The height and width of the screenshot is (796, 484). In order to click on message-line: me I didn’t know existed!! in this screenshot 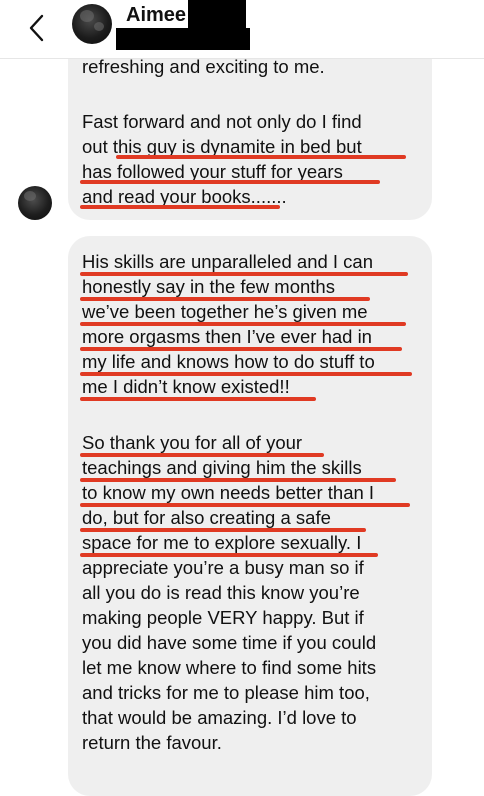, I will do `click(186, 386)`.